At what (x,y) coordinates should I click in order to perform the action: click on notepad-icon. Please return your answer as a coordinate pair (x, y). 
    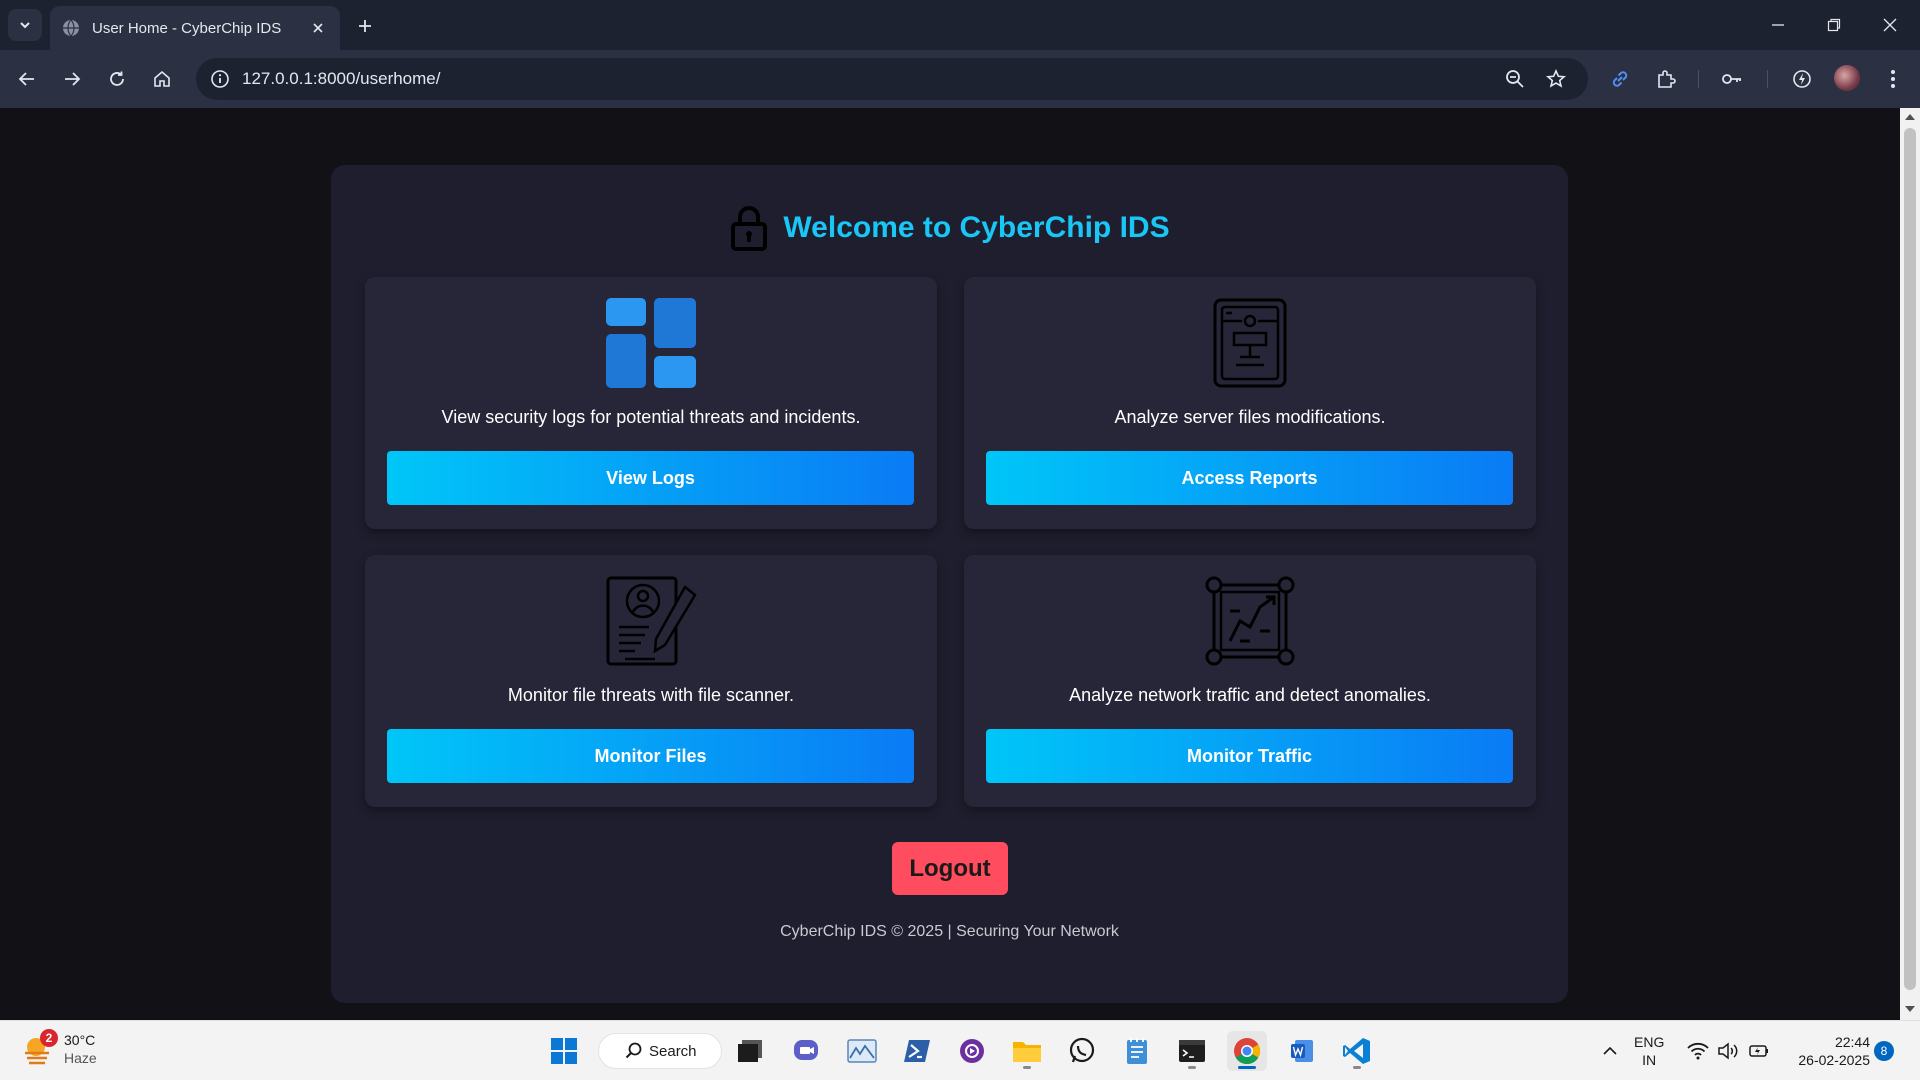
    Looking at the image, I should click on (1137, 1051).